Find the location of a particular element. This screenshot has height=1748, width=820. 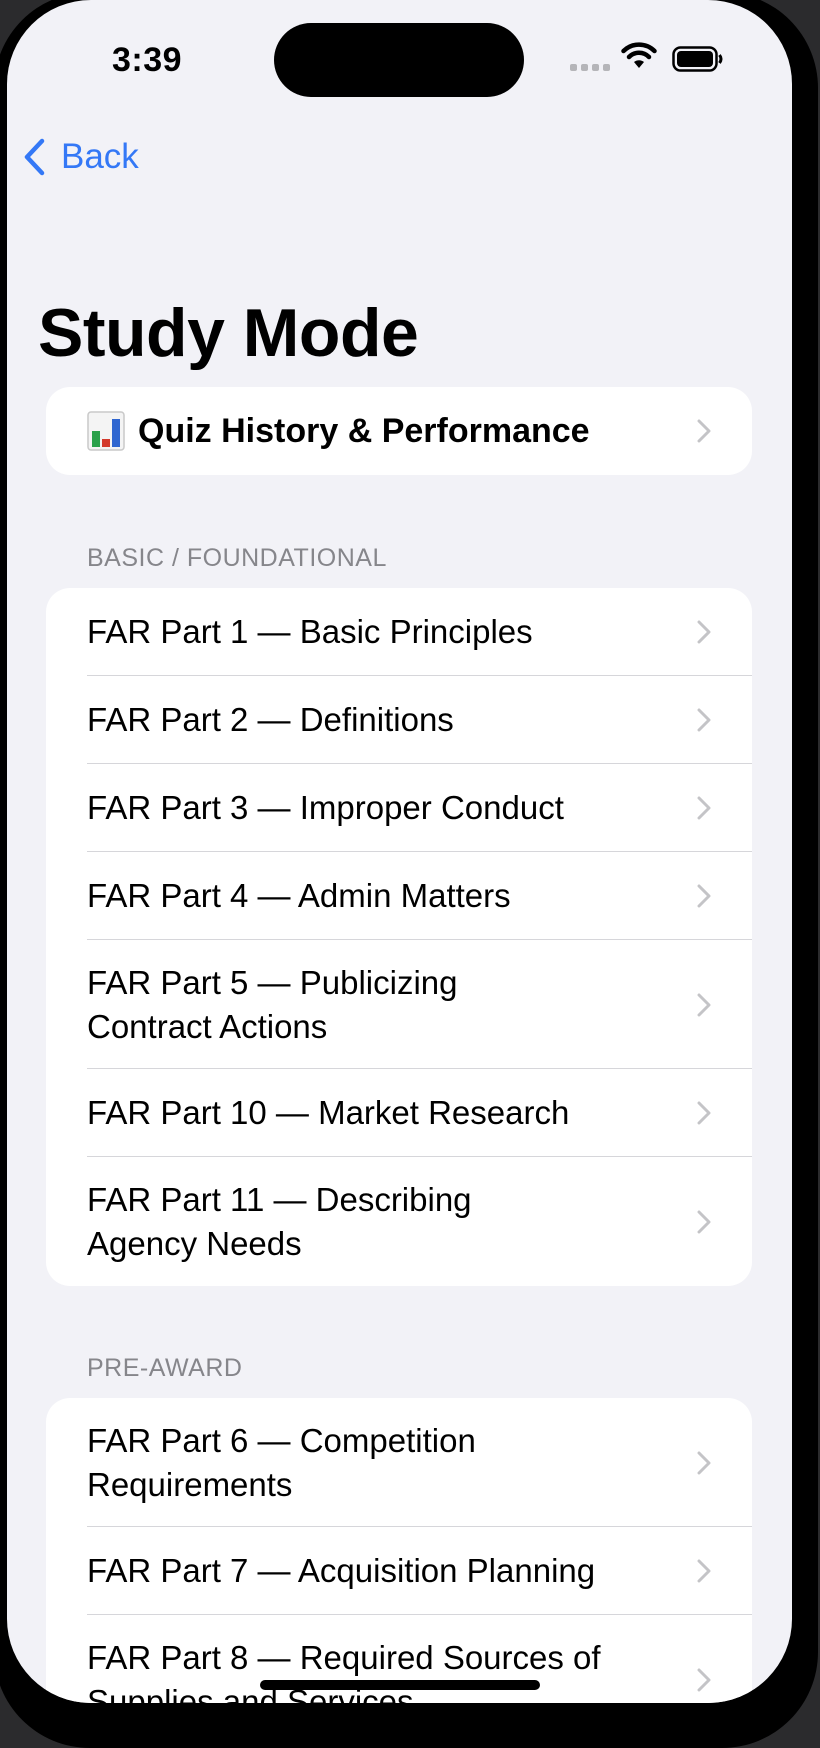

battery-icon is located at coordinates (697, 59).